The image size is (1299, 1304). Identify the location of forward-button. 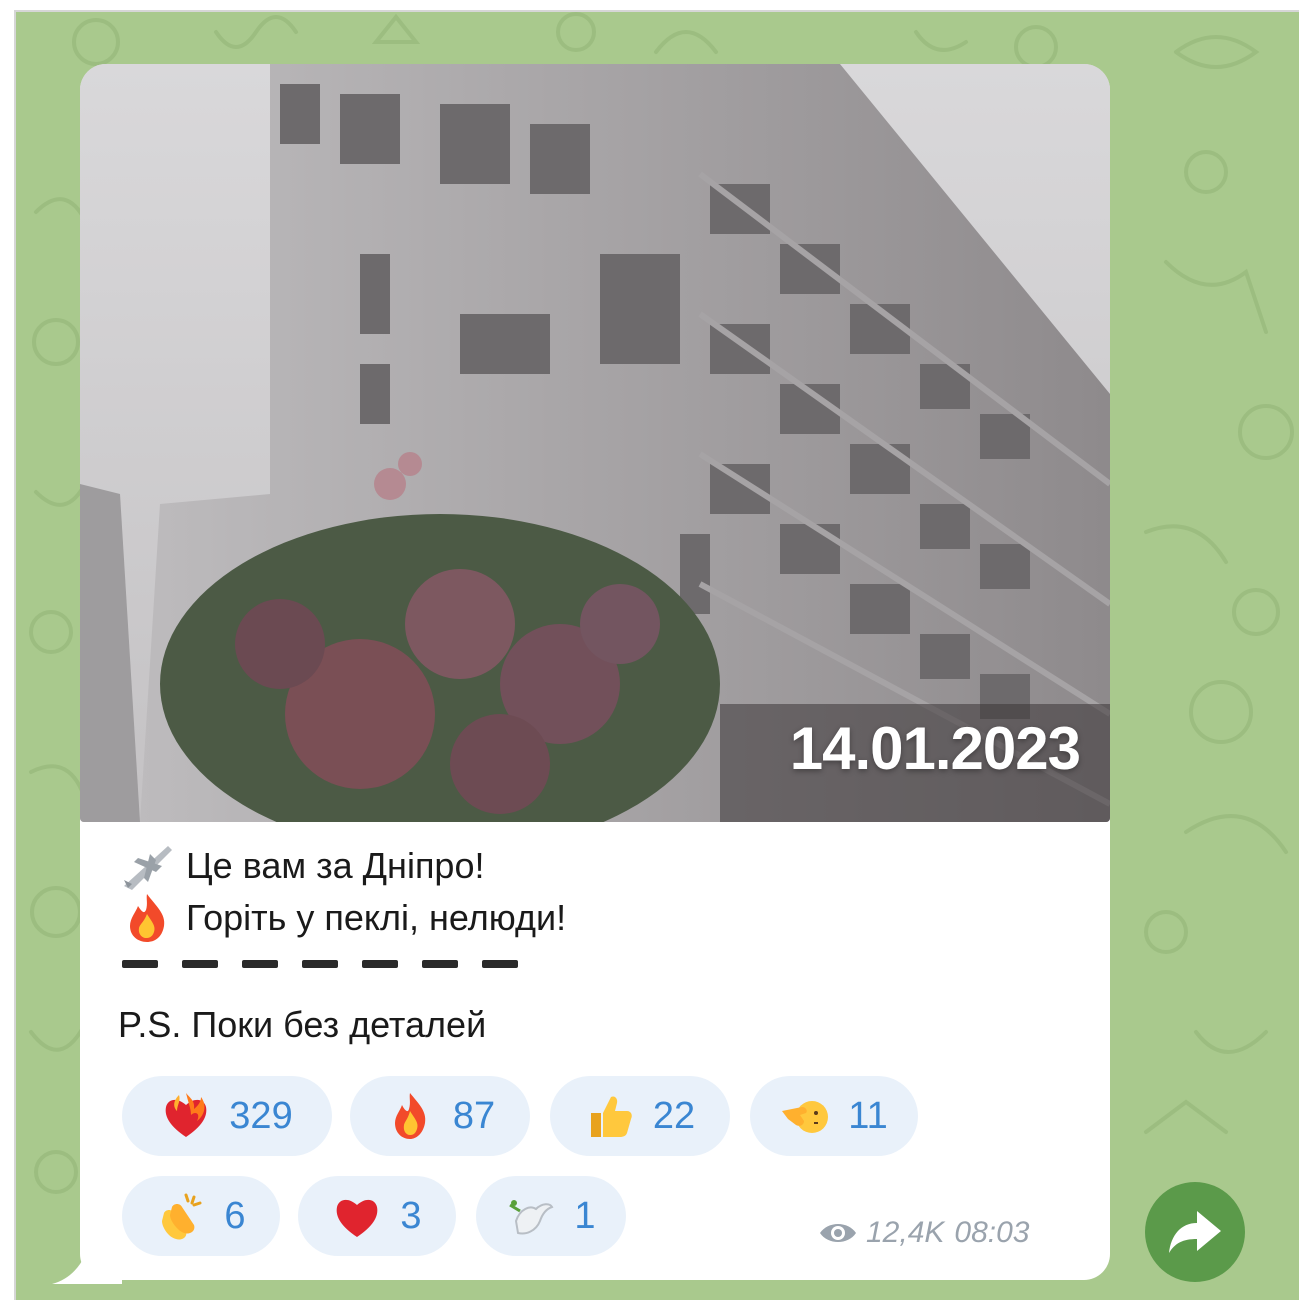
(1195, 1232).